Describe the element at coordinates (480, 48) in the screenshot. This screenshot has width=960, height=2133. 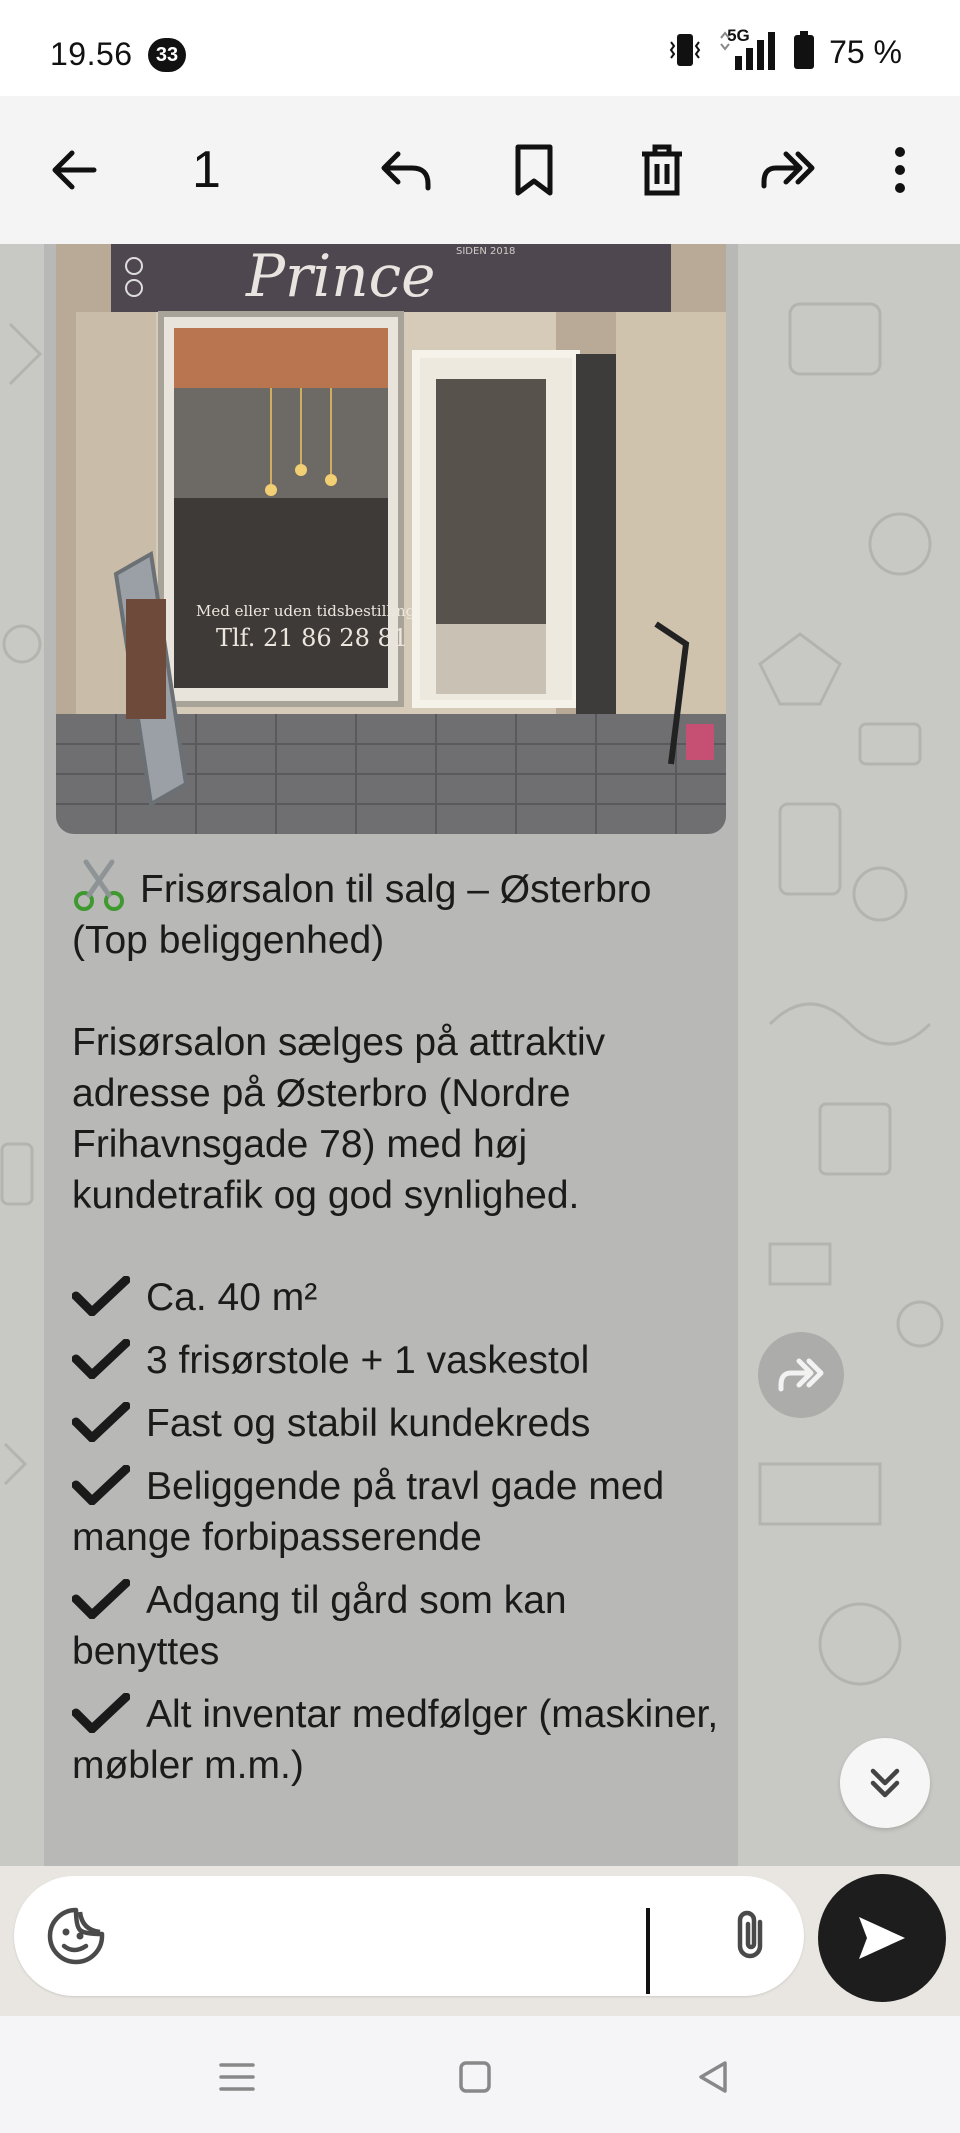
I see `status-bar: 19.56 33 5G 75 %` at that location.